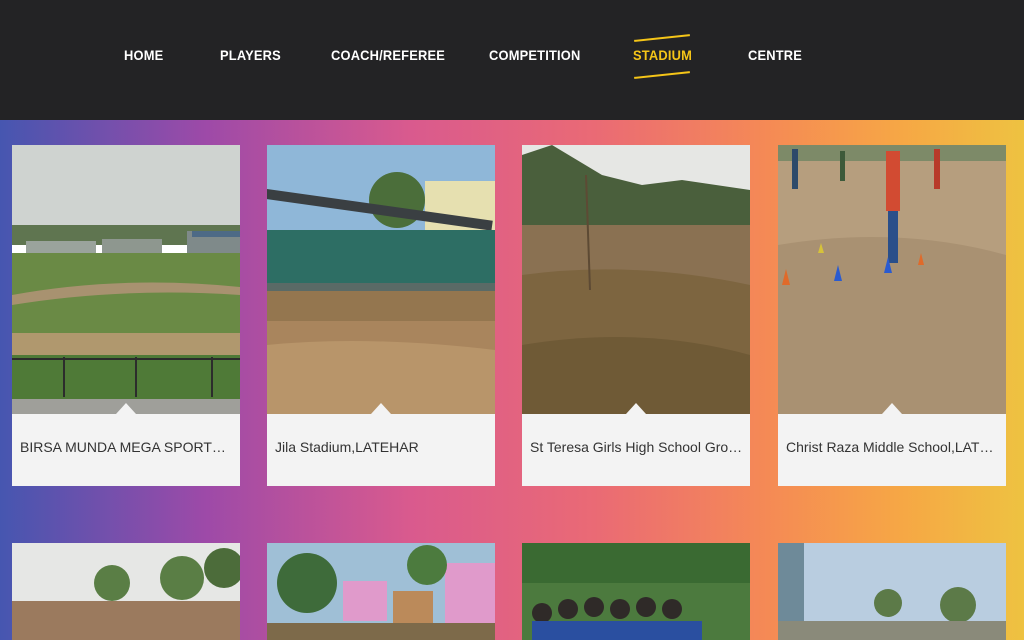 The image size is (1024, 640). What do you see at coordinates (388, 57) in the screenshot?
I see `nav-item-coach-referee: COACH/REFEREE` at bounding box center [388, 57].